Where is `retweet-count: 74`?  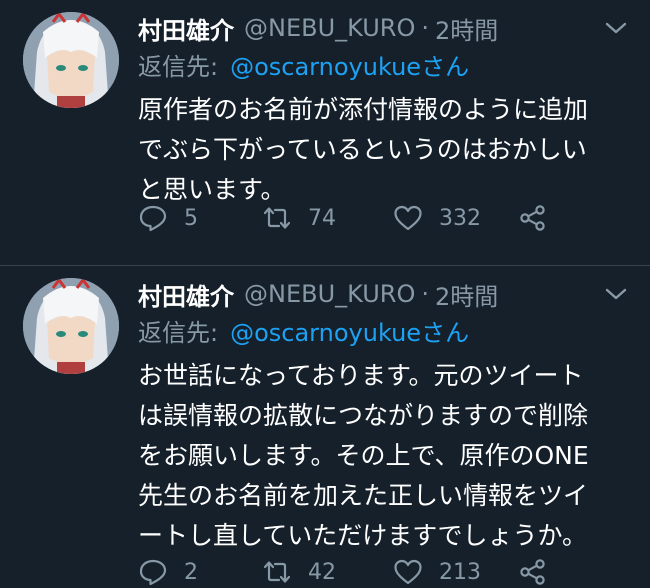
retweet-count: 74 is located at coordinates (322, 218).